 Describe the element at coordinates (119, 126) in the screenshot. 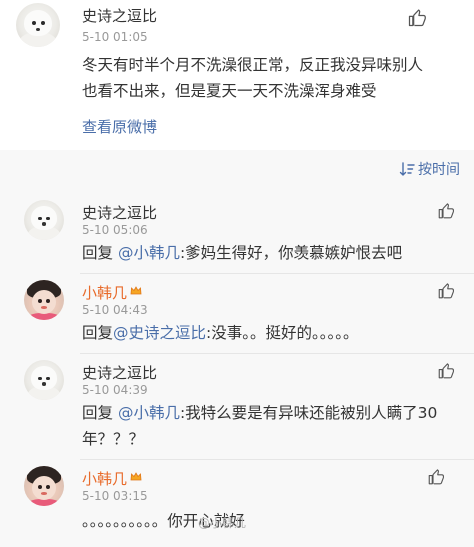

I see `view-original-link: 查看原微博` at that location.